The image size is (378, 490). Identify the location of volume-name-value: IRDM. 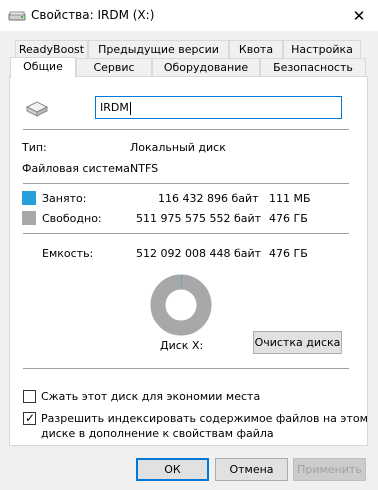
(114, 107).